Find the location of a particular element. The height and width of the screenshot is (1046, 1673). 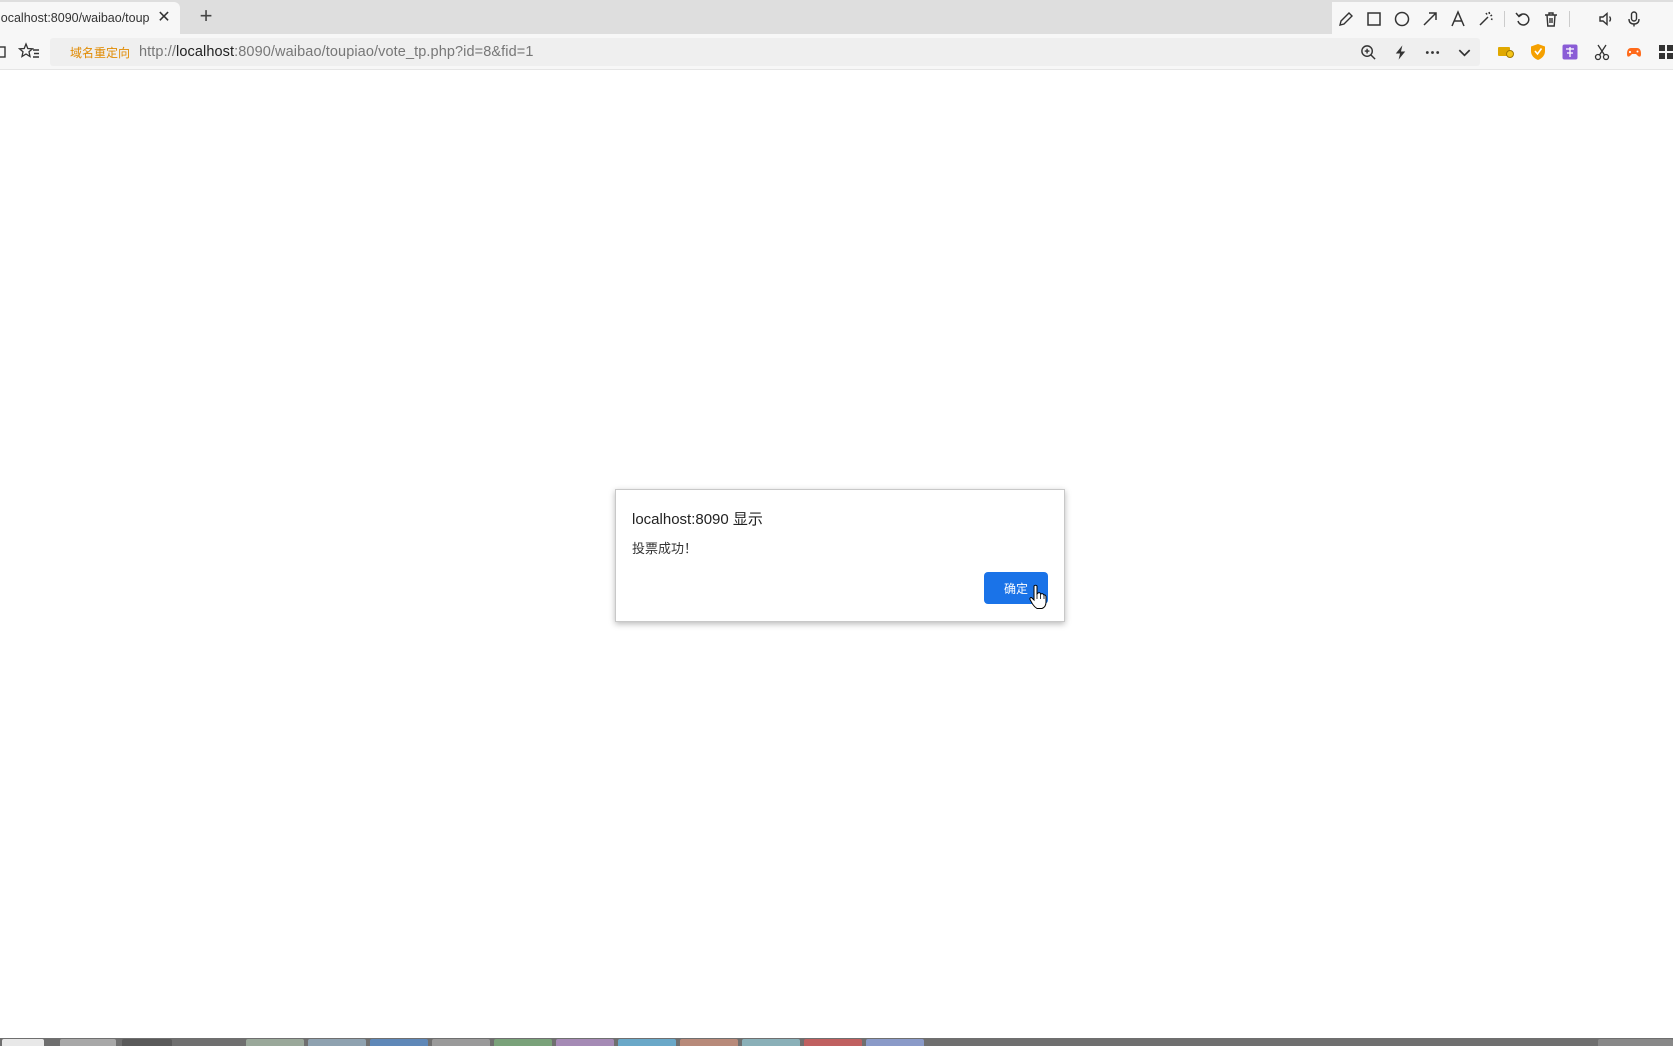

microphone-icon is located at coordinates (1634, 19).